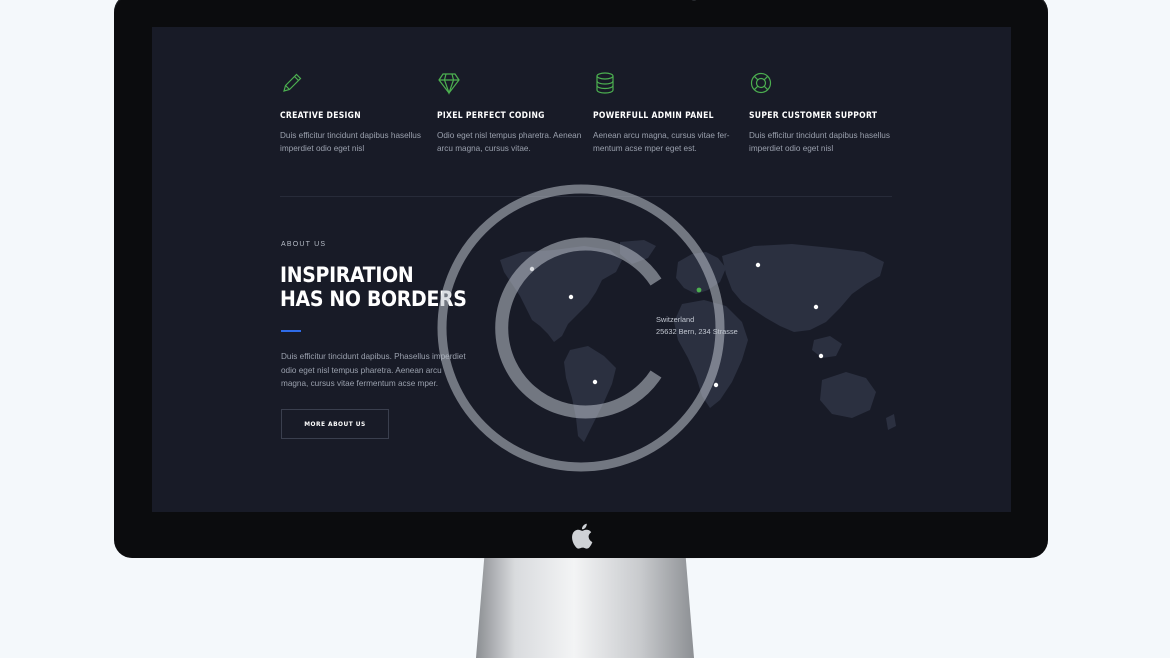 This screenshot has height=658, width=1170. I want to click on feature-title: PIXEL PERFECT CODING, so click(491, 116).